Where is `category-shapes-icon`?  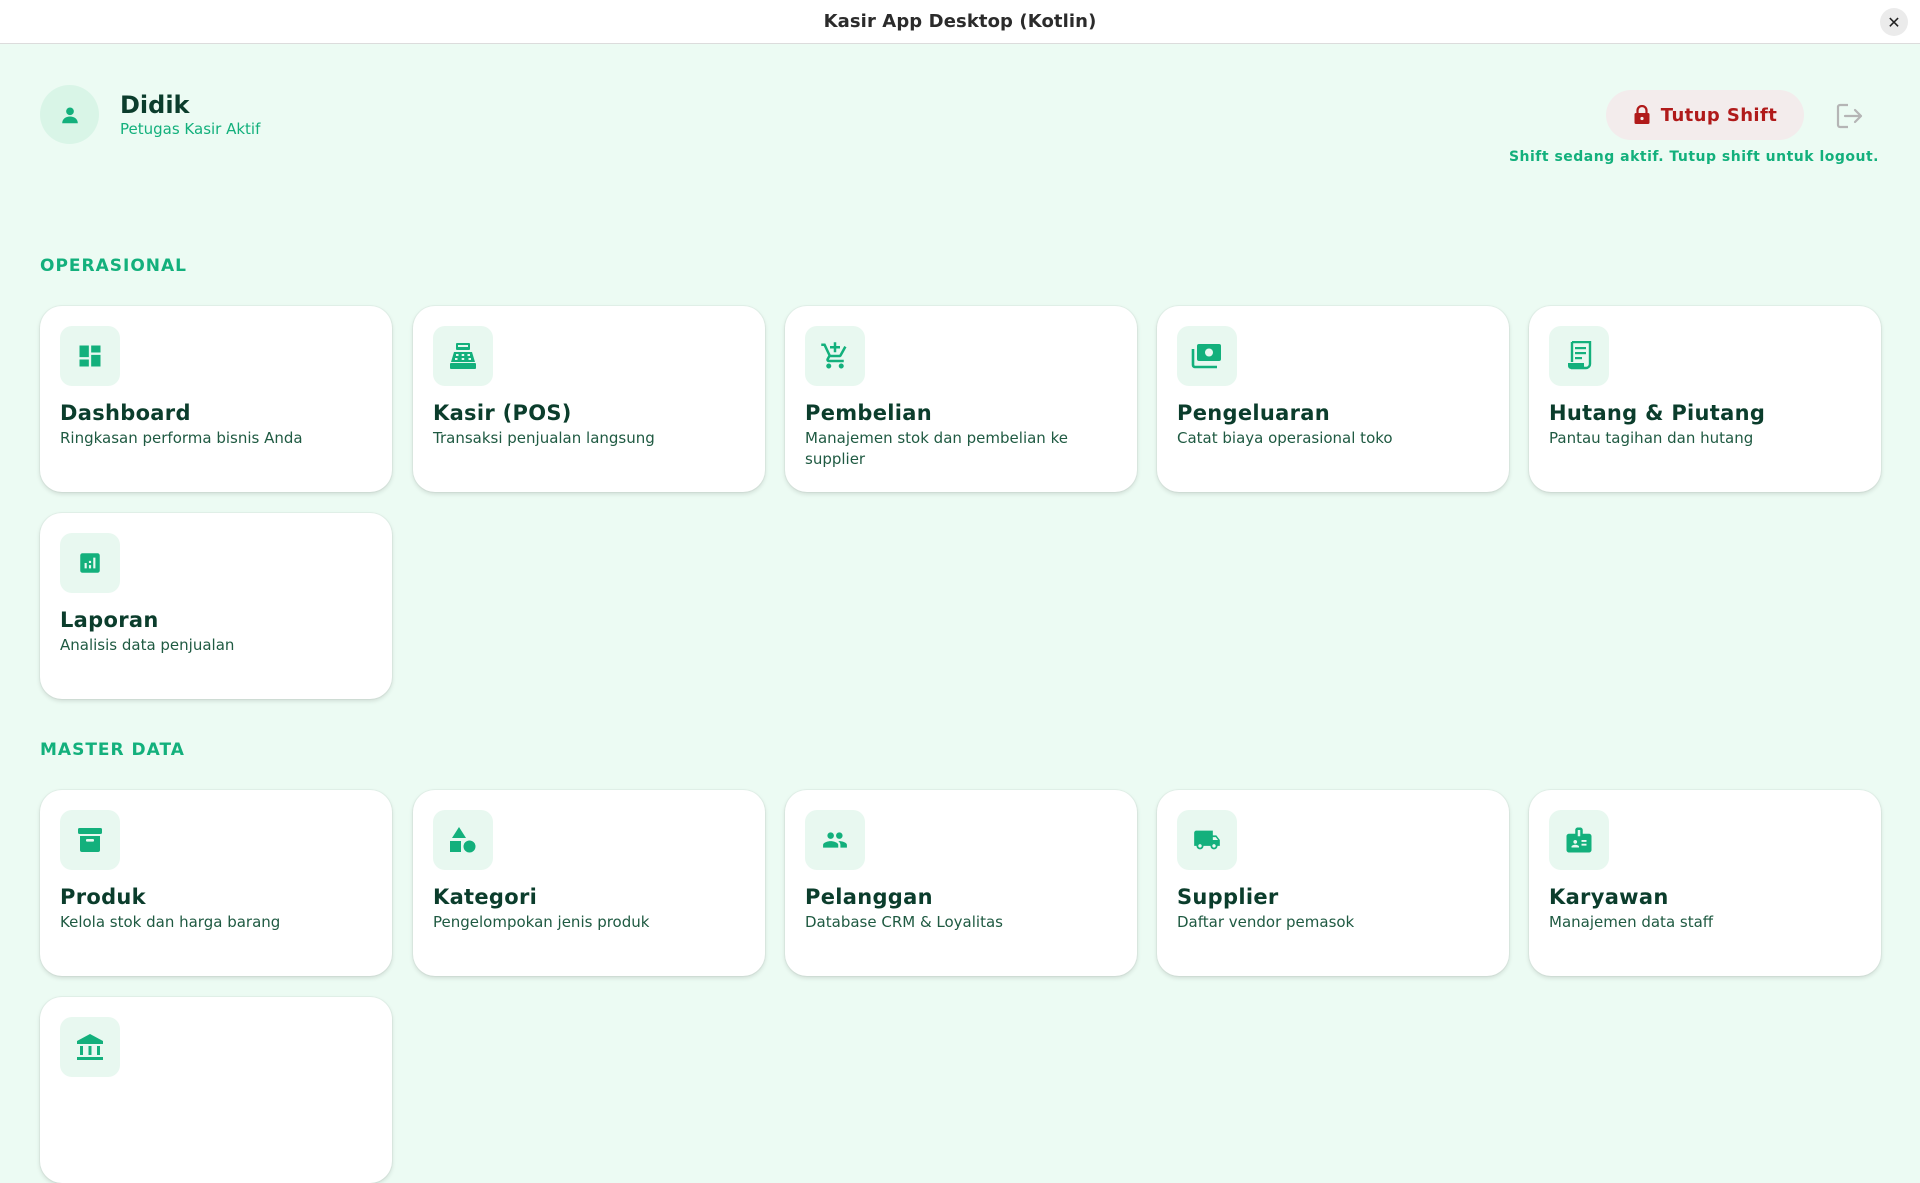 category-shapes-icon is located at coordinates (463, 840).